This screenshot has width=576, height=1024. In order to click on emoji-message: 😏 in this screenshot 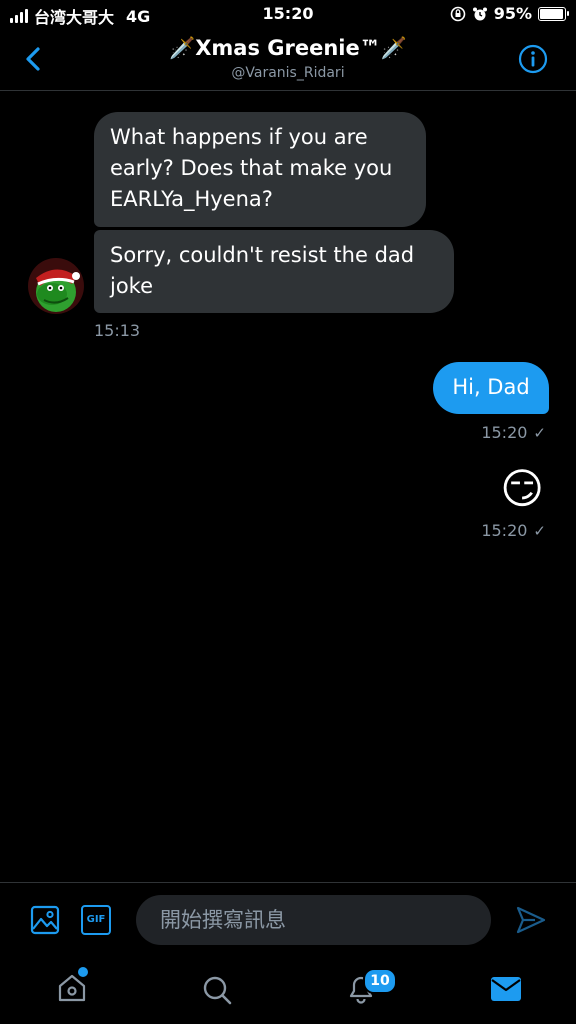, I will do `click(522, 489)`.